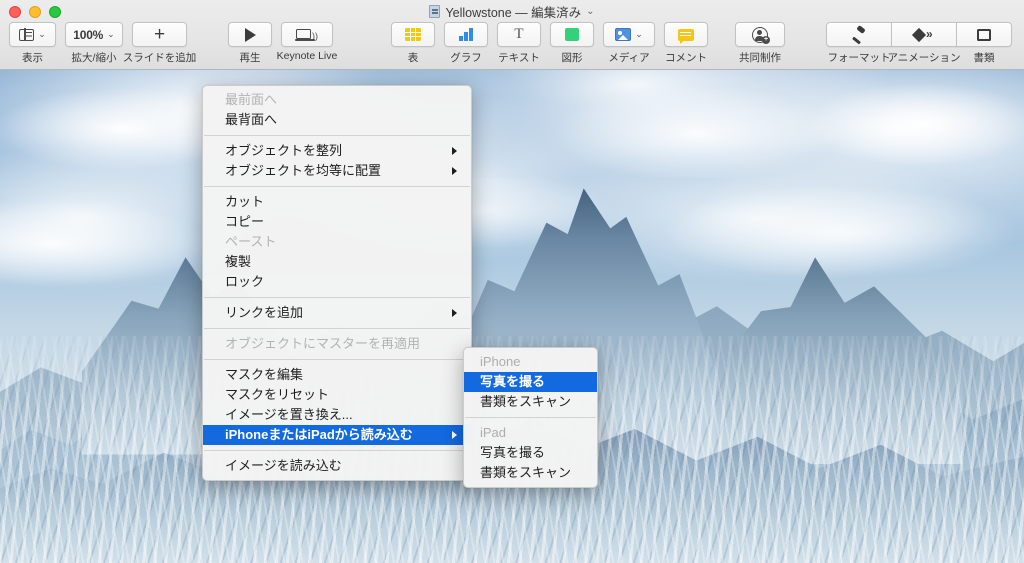 Image resolution: width=1024 pixels, height=563 pixels. Describe the element at coordinates (466, 43) in the screenshot. I see `insert-chart-button: グラフ` at that location.